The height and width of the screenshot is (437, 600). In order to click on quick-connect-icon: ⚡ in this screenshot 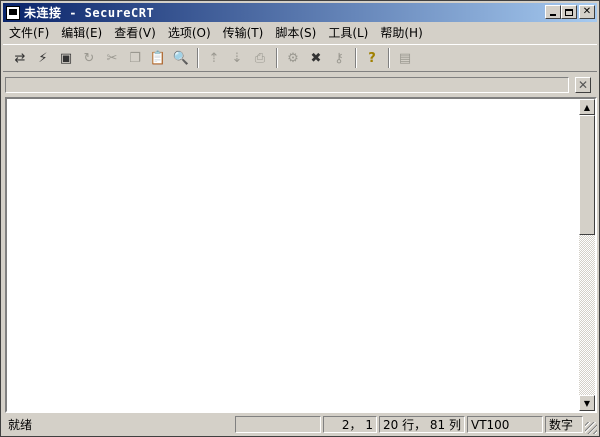, I will do `click(43, 58)`.